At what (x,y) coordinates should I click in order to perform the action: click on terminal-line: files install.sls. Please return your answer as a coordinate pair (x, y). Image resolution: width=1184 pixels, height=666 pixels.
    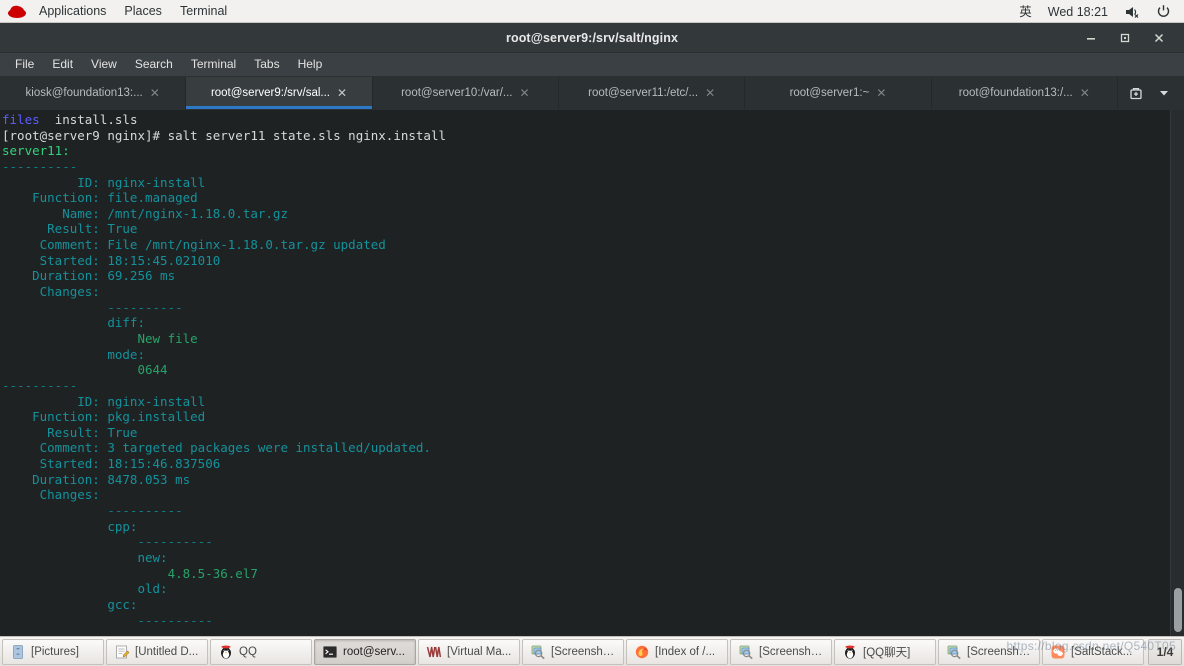
    Looking at the image, I should click on (586, 120).